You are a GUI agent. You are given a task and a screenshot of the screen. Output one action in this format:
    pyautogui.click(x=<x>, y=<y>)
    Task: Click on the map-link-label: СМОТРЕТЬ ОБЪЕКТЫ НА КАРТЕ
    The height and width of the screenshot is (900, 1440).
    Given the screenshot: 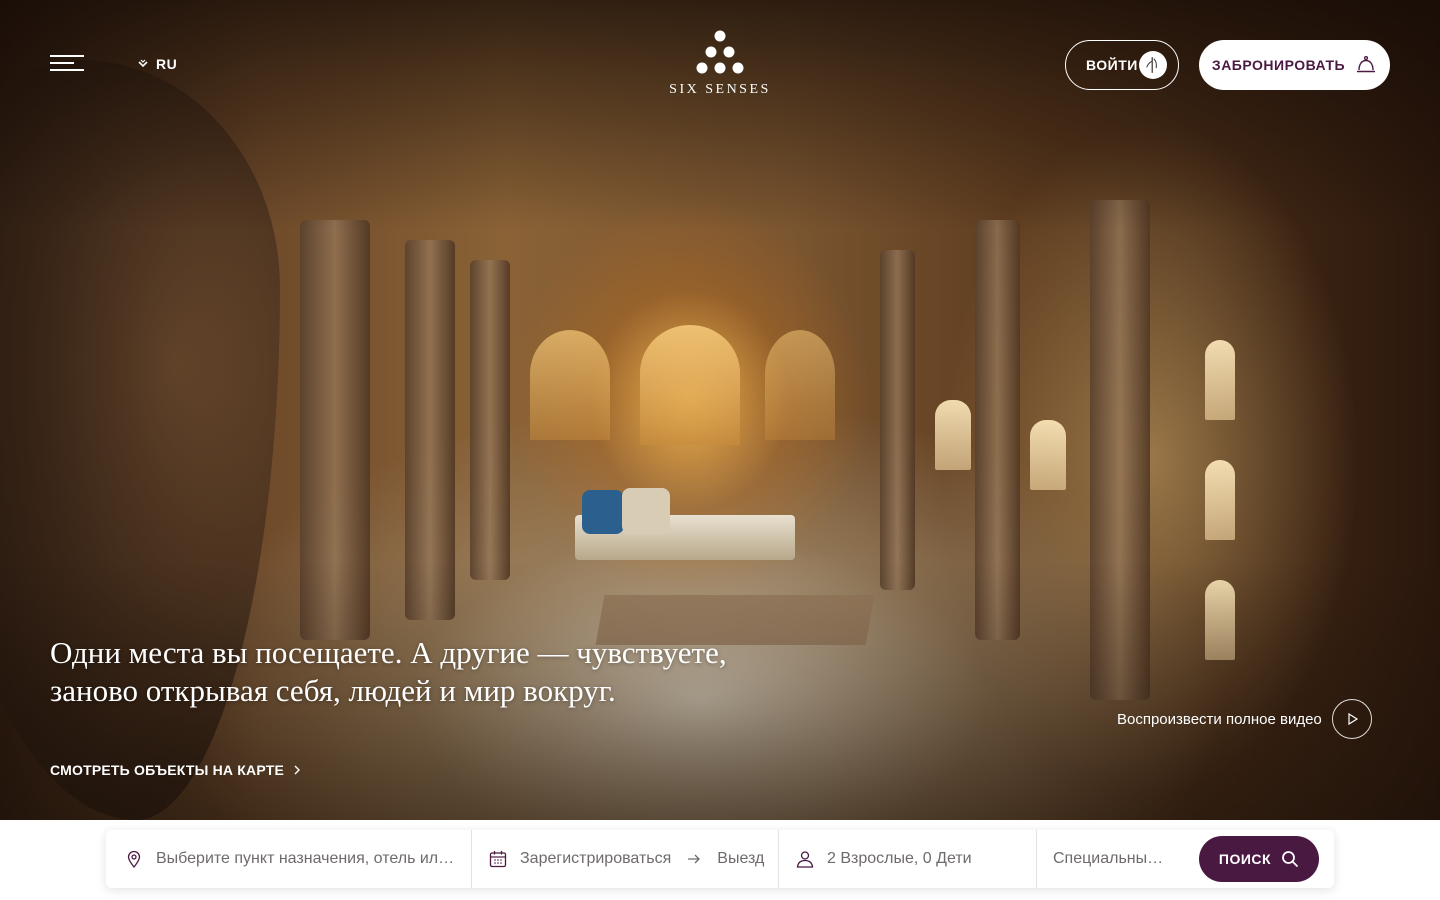 What is the action you would take?
    pyautogui.click(x=167, y=770)
    